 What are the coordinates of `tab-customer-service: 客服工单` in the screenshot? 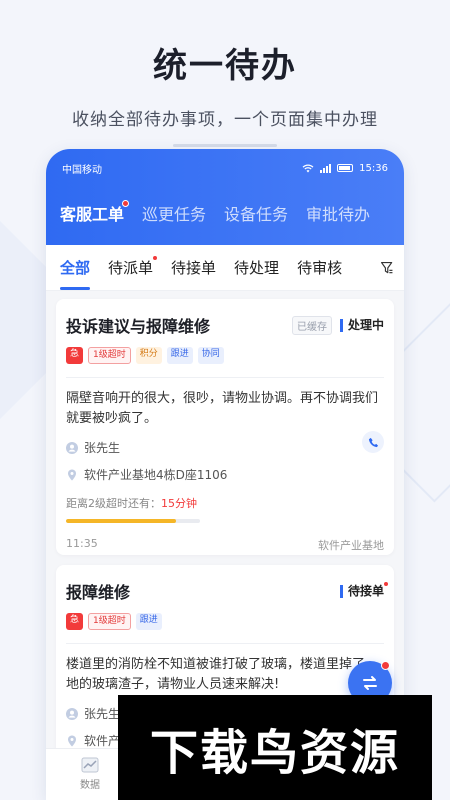 It's located at (95, 212).